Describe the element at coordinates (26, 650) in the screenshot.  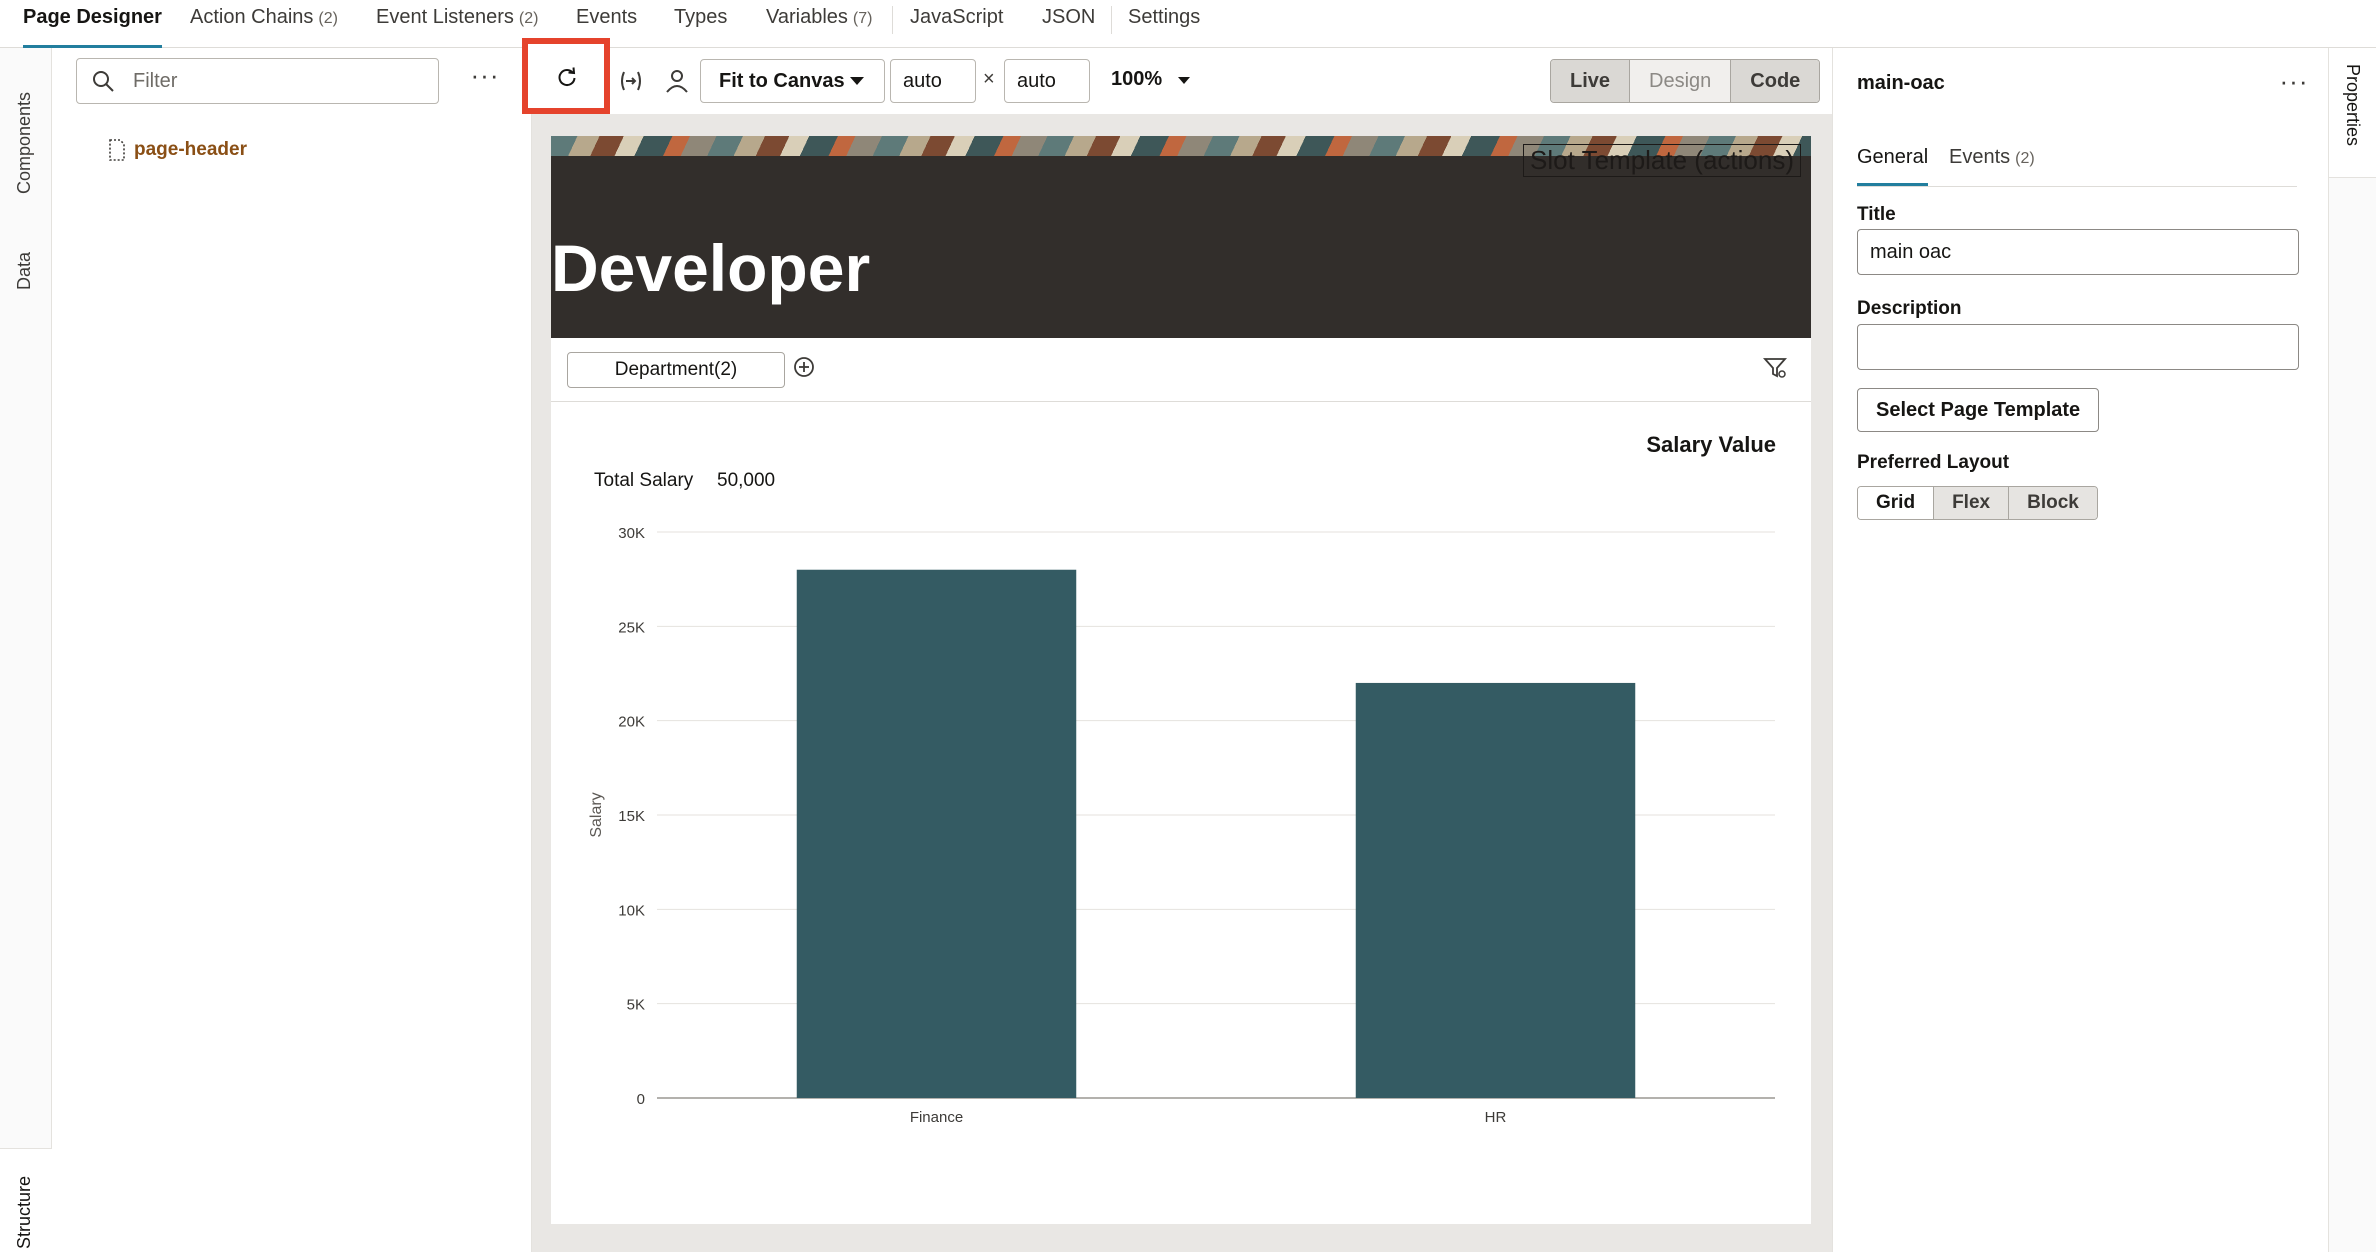
I see `left-side-rail: Components Data` at that location.